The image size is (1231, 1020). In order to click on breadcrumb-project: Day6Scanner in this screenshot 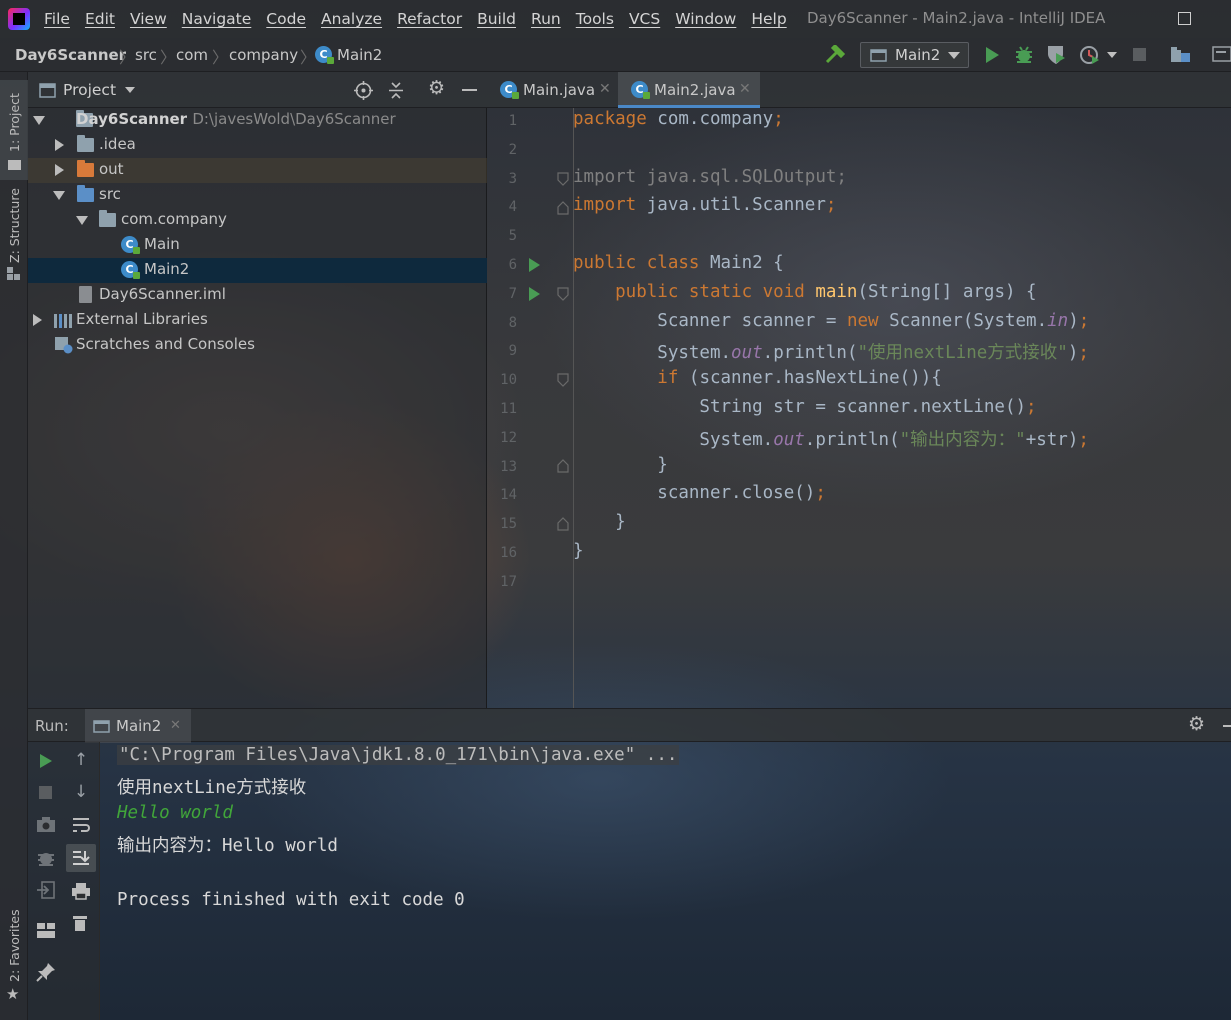, I will do `click(70, 55)`.